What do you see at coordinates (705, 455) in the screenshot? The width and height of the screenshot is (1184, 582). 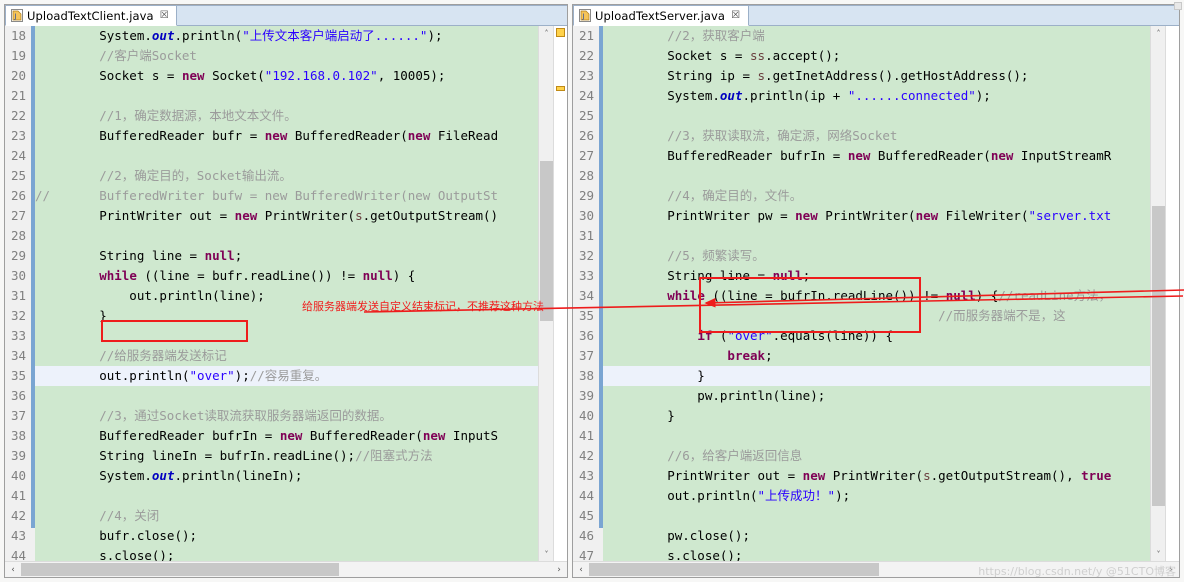 I see `code-token: //6，给客户端返回信息` at bounding box center [705, 455].